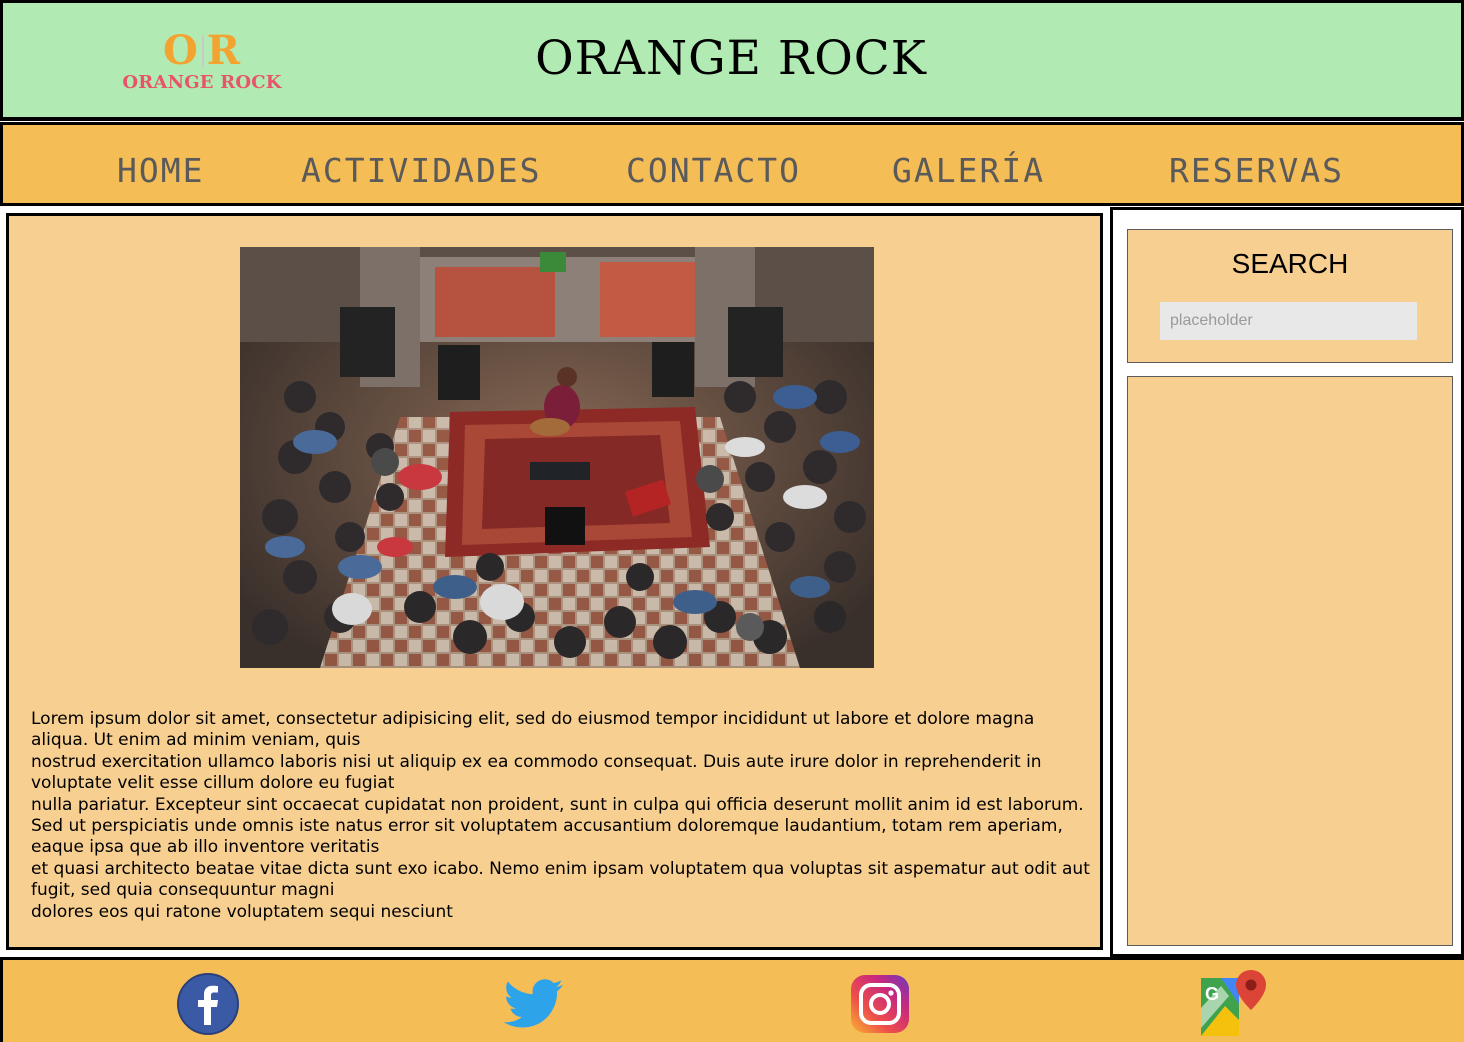  Describe the element at coordinates (1234, 1003) in the screenshot. I see `google-maps-icon: G` at that location.